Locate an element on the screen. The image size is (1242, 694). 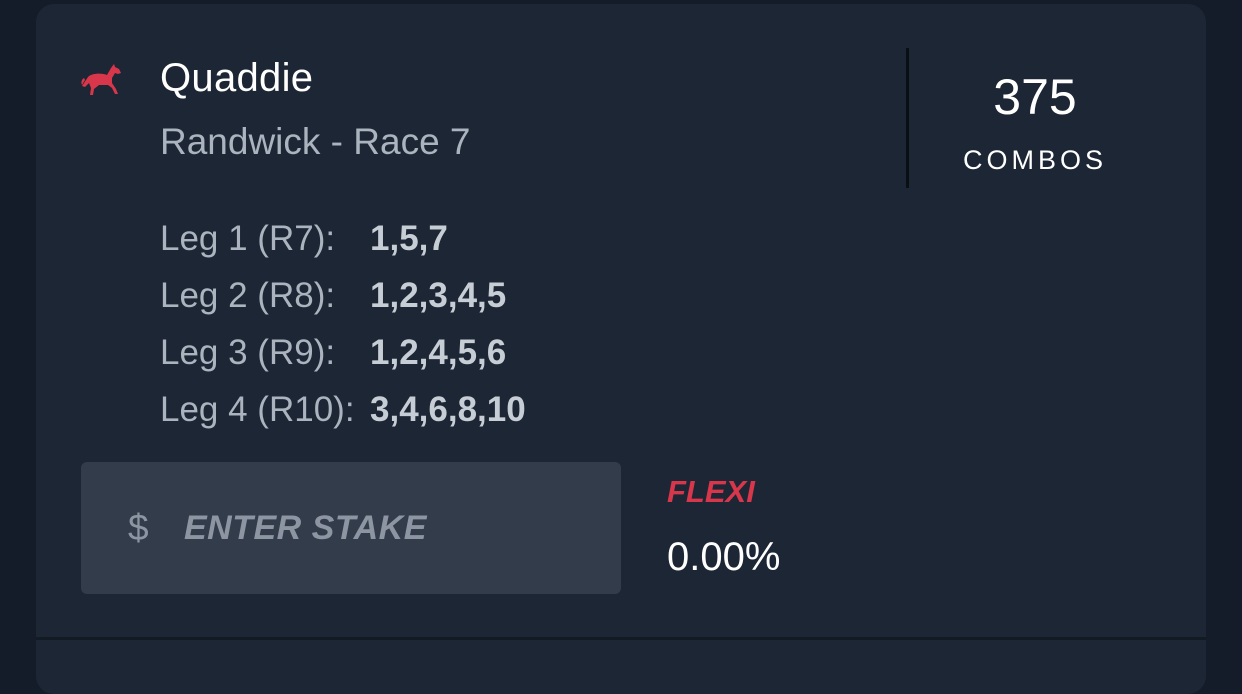
leg-selections: 3,4,6,8,10 is located at coordinates (448, 409).